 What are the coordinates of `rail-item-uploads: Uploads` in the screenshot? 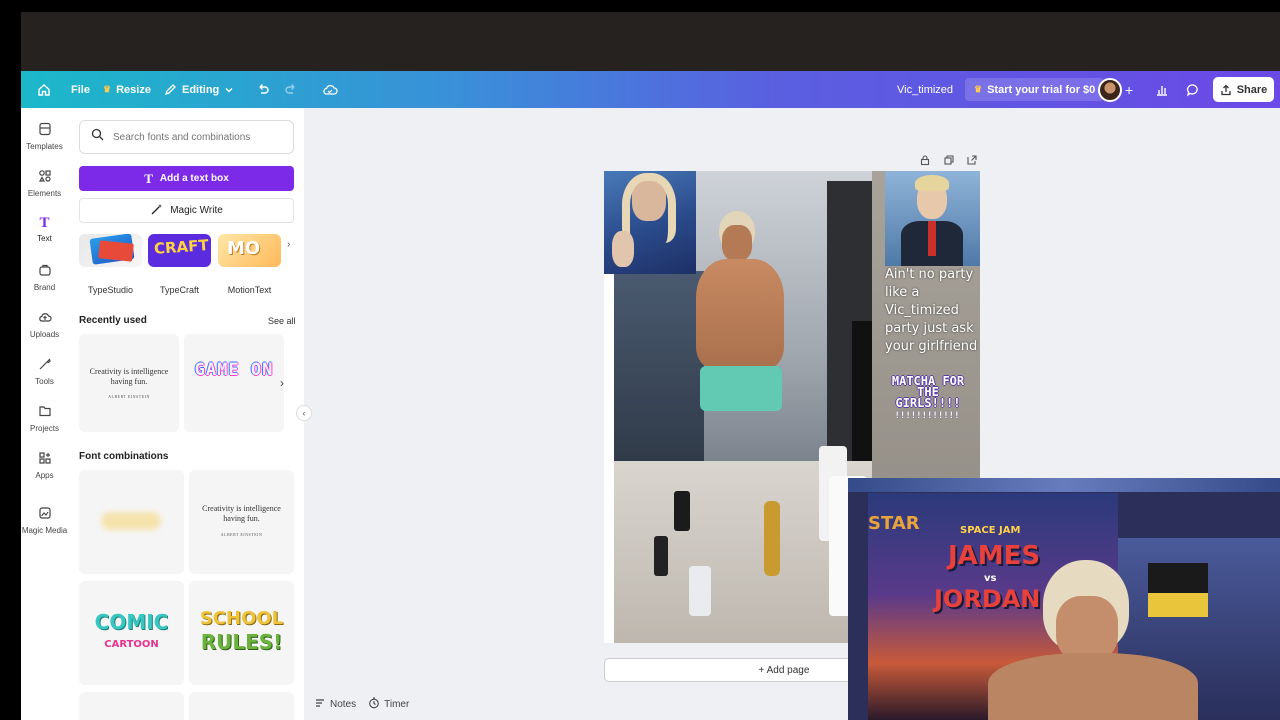 It's located at (44, 324).